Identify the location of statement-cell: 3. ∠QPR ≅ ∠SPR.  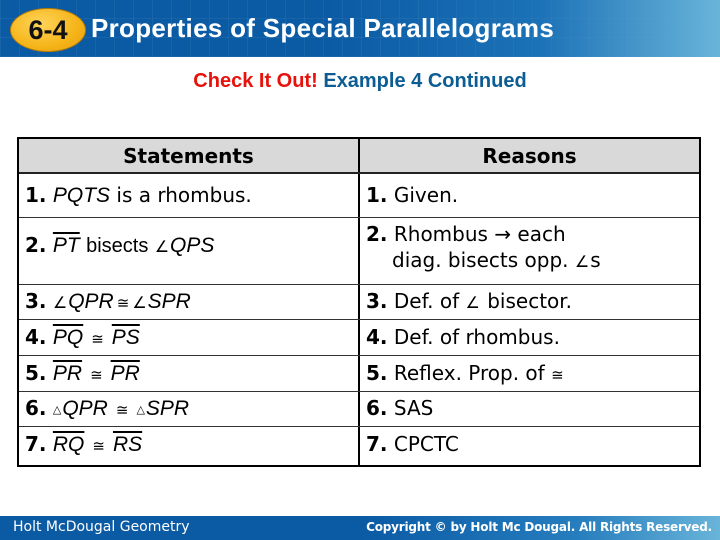
(189, 302).